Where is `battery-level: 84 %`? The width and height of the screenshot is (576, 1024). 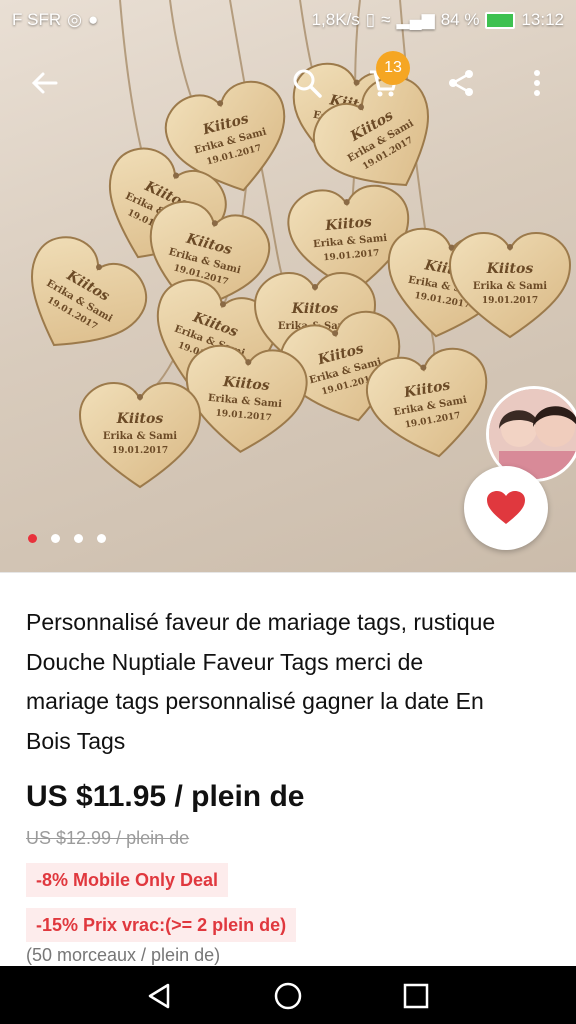 battery-level: 84 % is located at coordinates (460, 19).